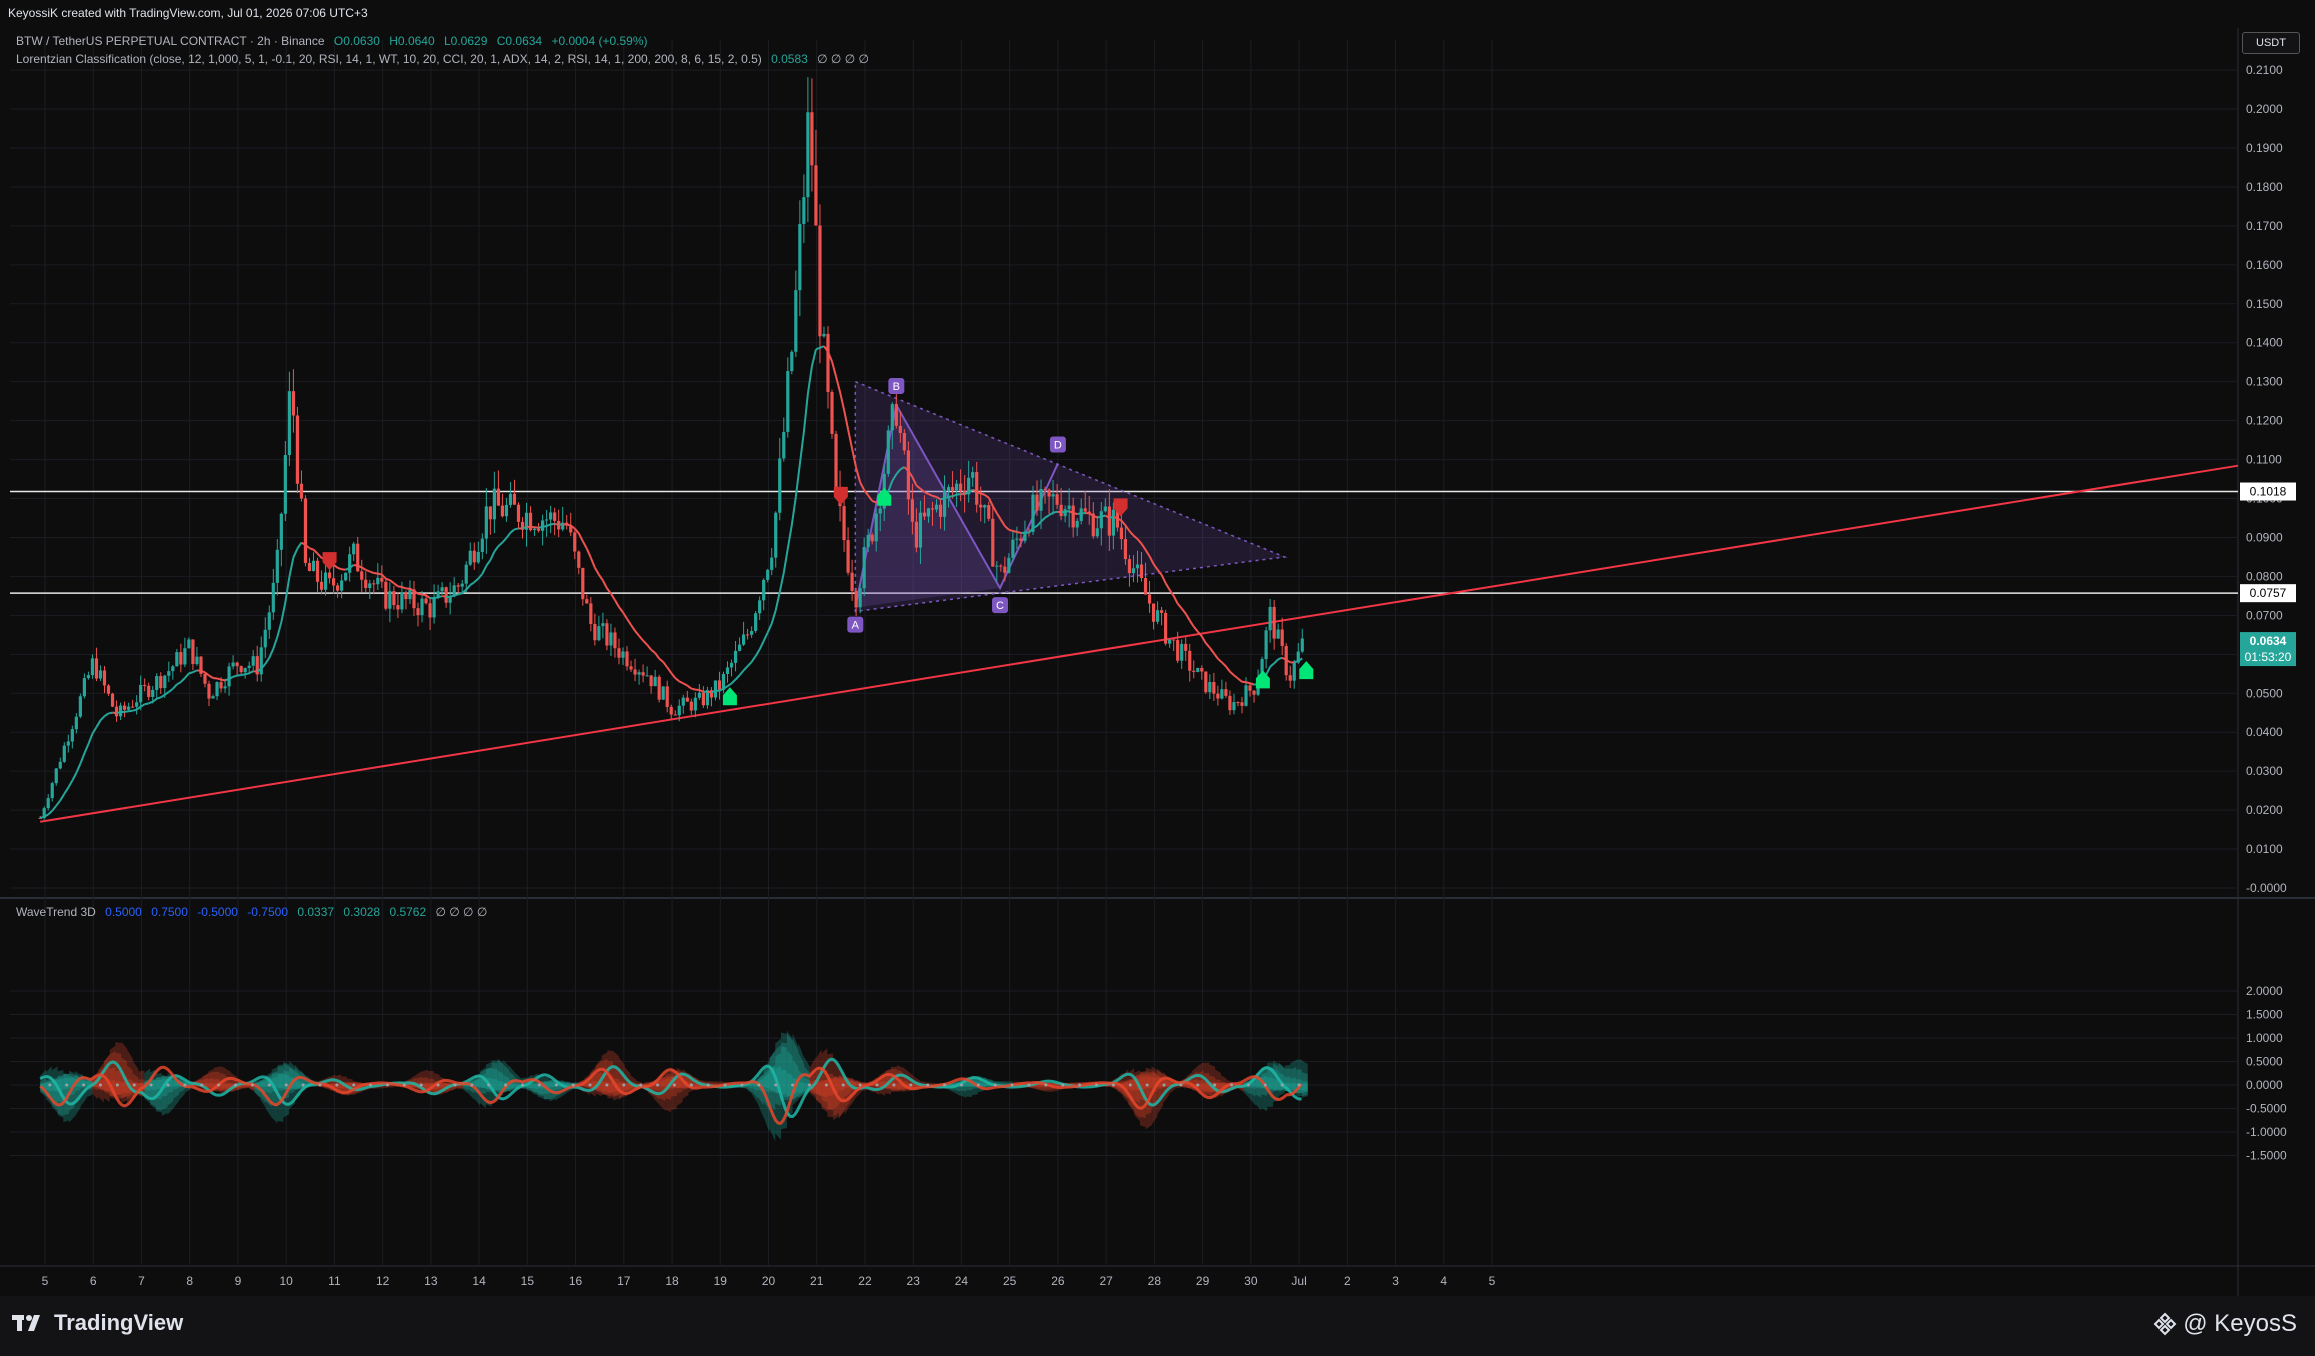 This screenshot has height=1356, width=2315. What do you see at coordinates (865, 1281) in the screenshot?
I see `time-tick-label: 22` at bounding box center [865, 1281].